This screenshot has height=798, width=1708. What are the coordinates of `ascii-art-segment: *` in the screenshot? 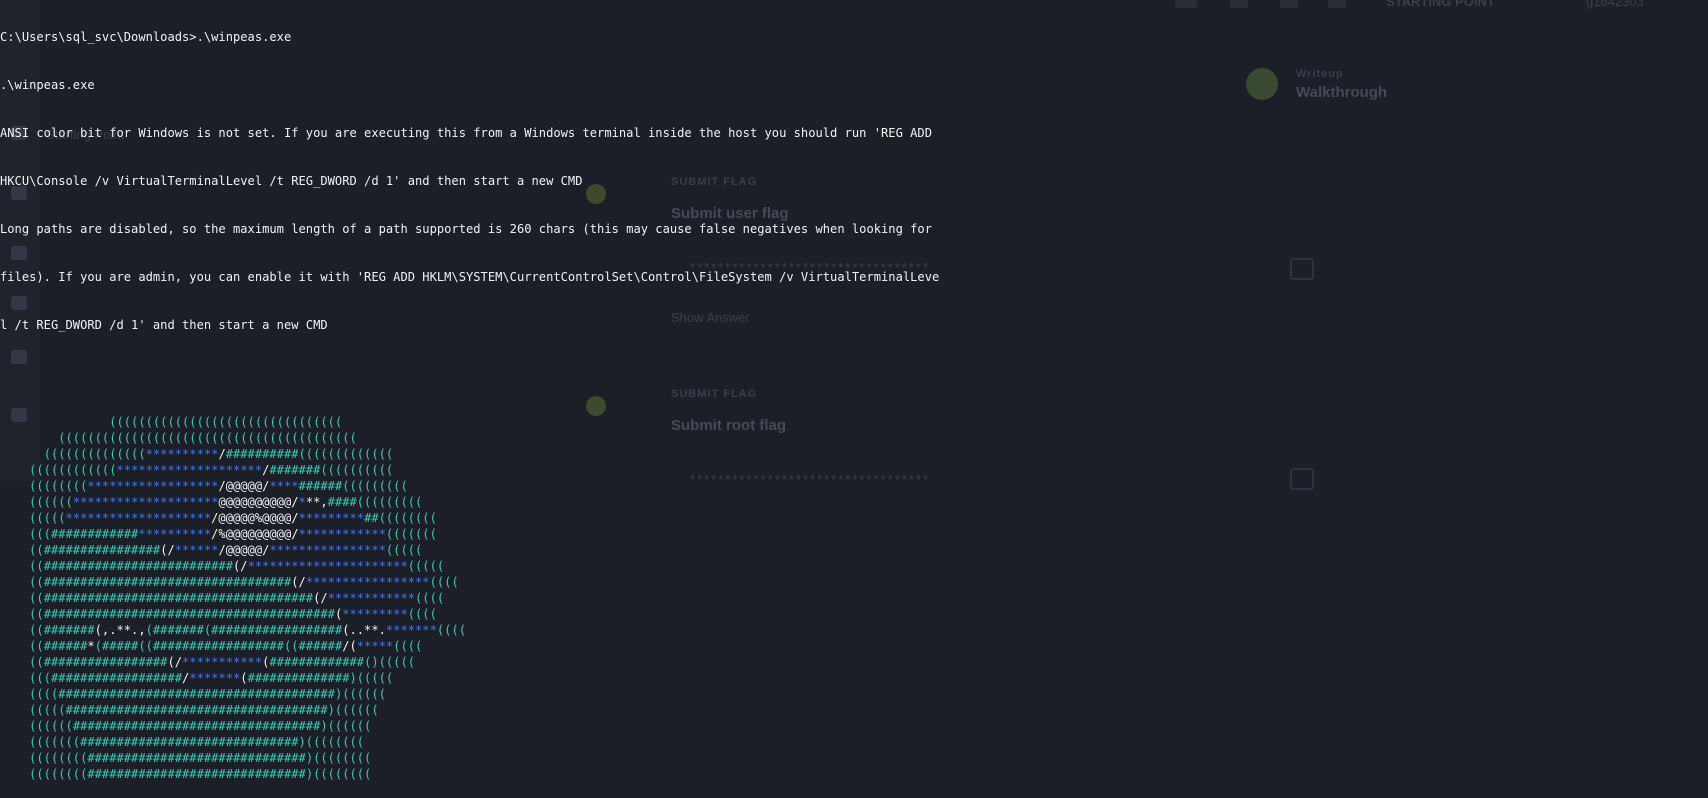 It's located at (302, 502).